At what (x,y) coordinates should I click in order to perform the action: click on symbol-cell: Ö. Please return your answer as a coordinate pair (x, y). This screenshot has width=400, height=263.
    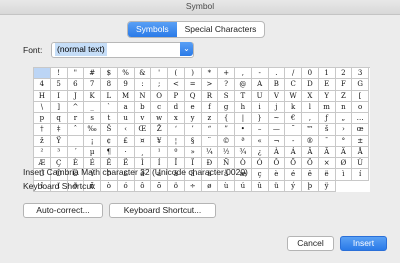
    Looking at the image, I should click on (310, 164).